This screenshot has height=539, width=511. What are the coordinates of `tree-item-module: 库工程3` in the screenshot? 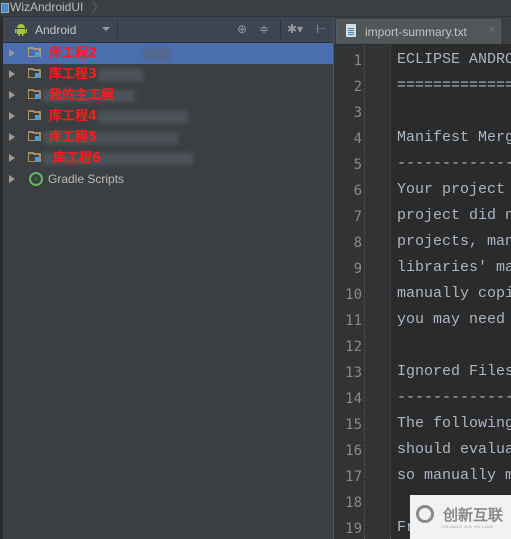 It's located at (168, 74).